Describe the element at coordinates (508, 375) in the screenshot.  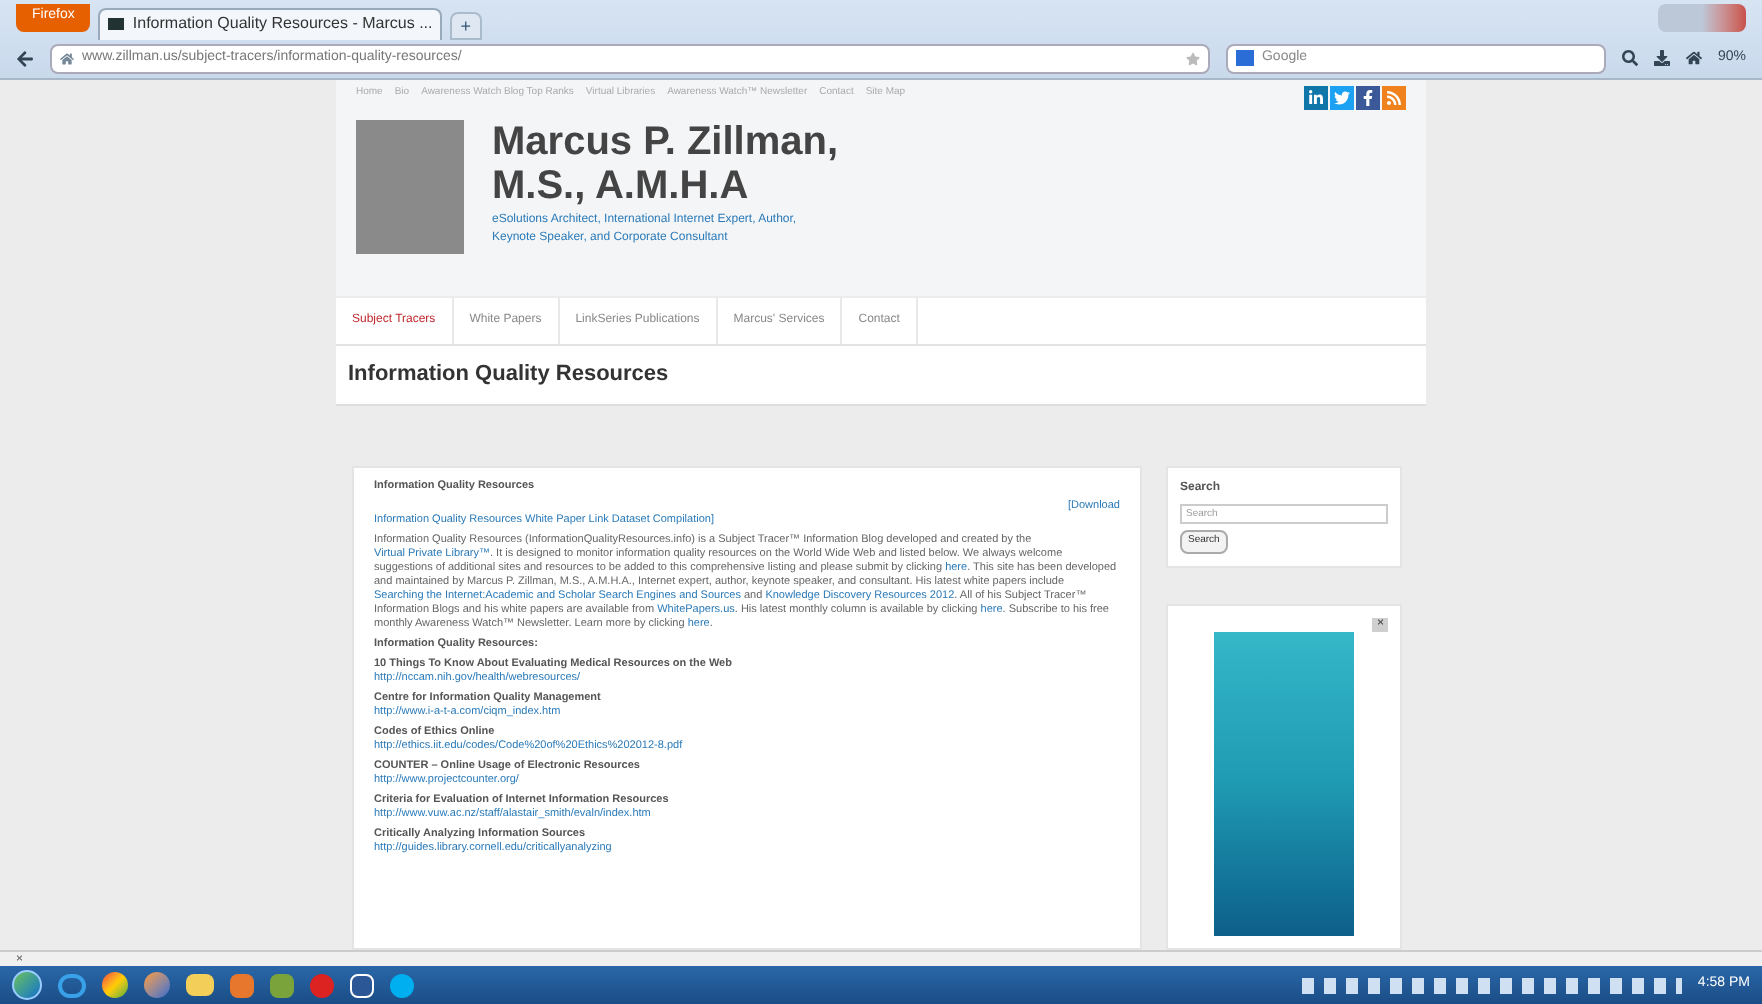
I see `page-title: Information Quality Resources` at that location.